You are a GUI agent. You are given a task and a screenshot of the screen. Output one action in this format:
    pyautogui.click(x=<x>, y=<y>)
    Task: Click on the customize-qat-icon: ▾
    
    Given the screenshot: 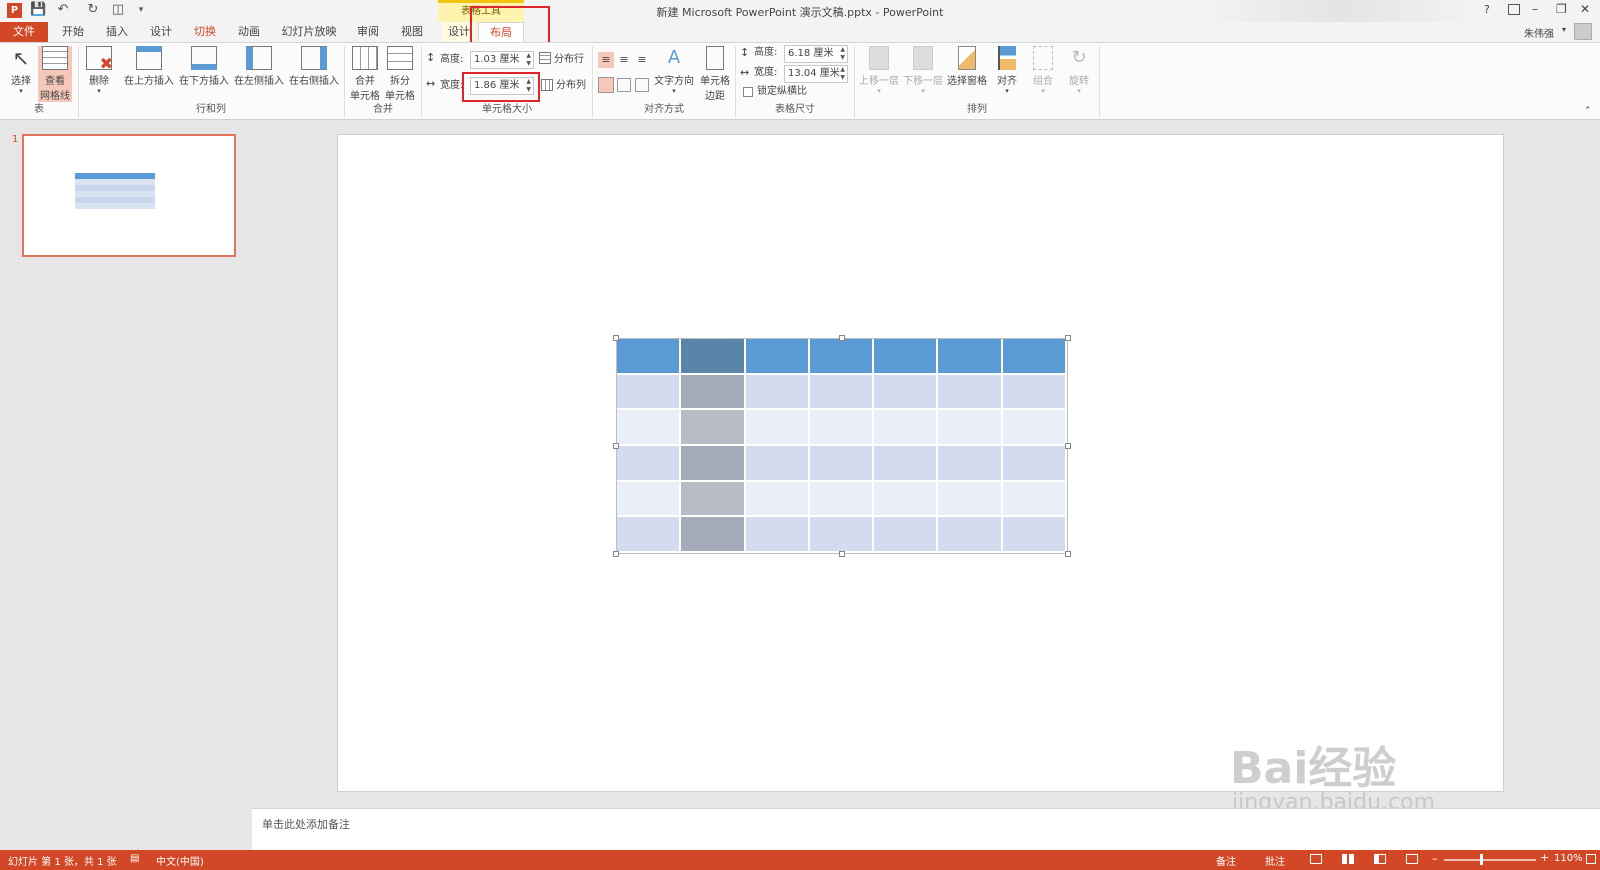 What is the action you would take?
    pyautogui.click(x=141, y=10)
    